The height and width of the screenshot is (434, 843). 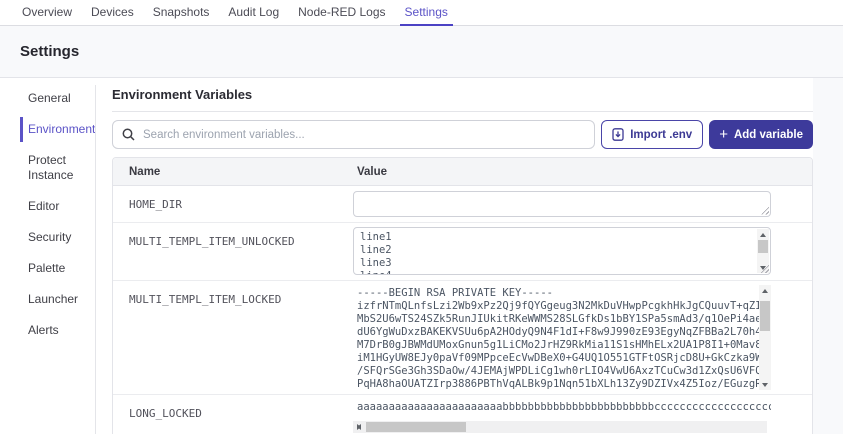 I want to click on env-var-value-cell: line1 line2 line3 line4, so click(x=562, y=251).